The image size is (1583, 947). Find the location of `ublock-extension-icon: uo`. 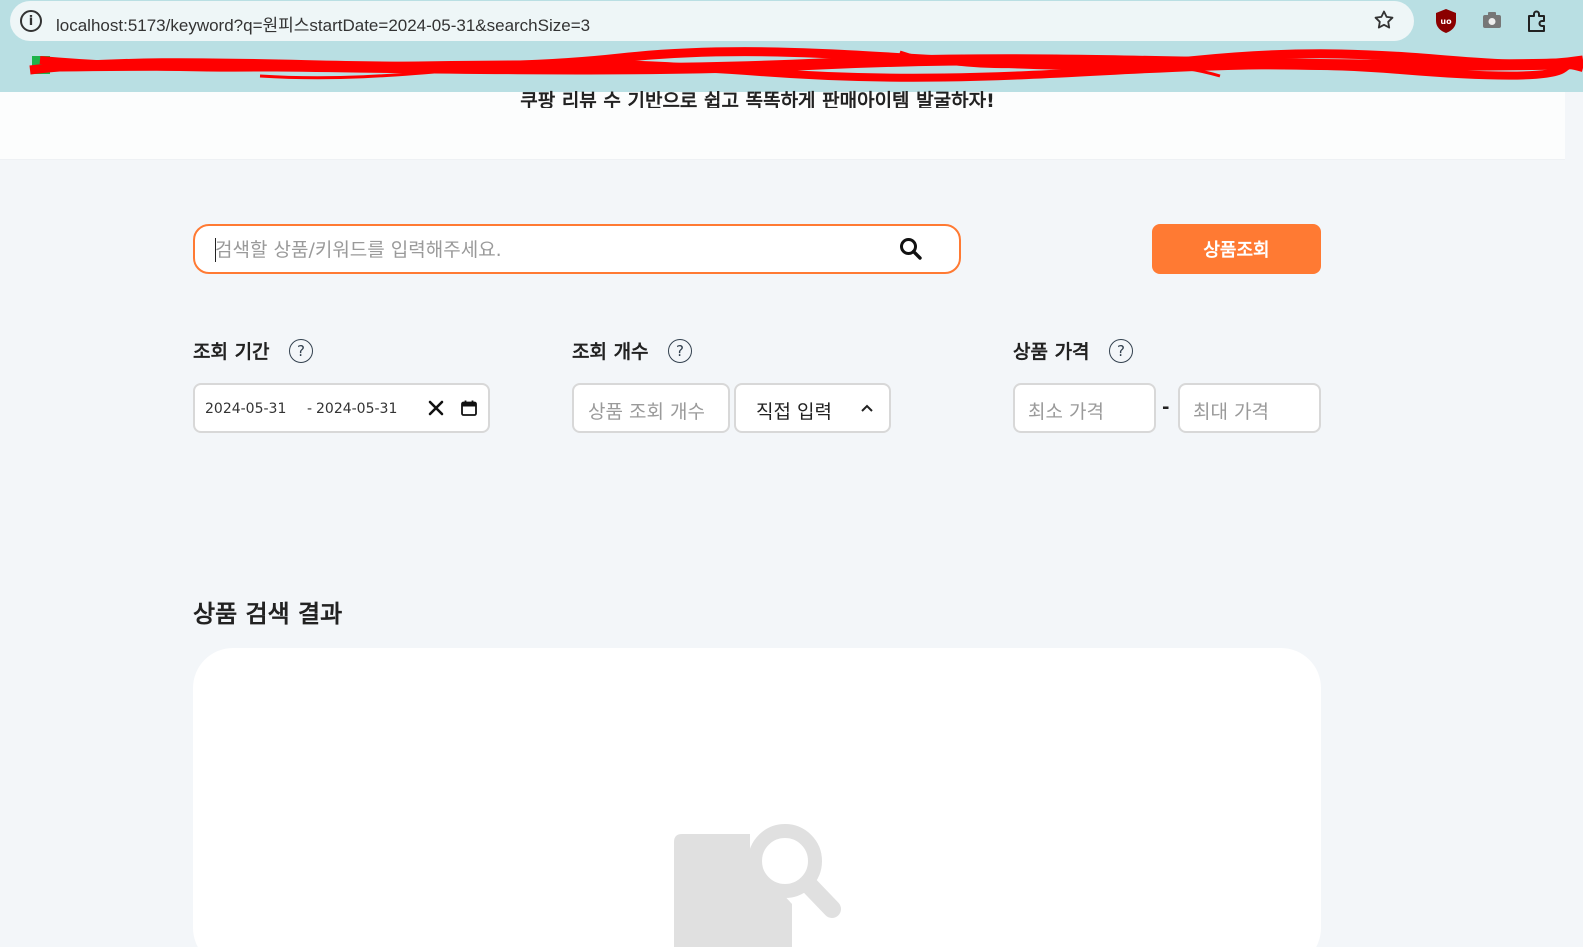

ublock-extension-icon: uo is located at coordinates (1446, 21).